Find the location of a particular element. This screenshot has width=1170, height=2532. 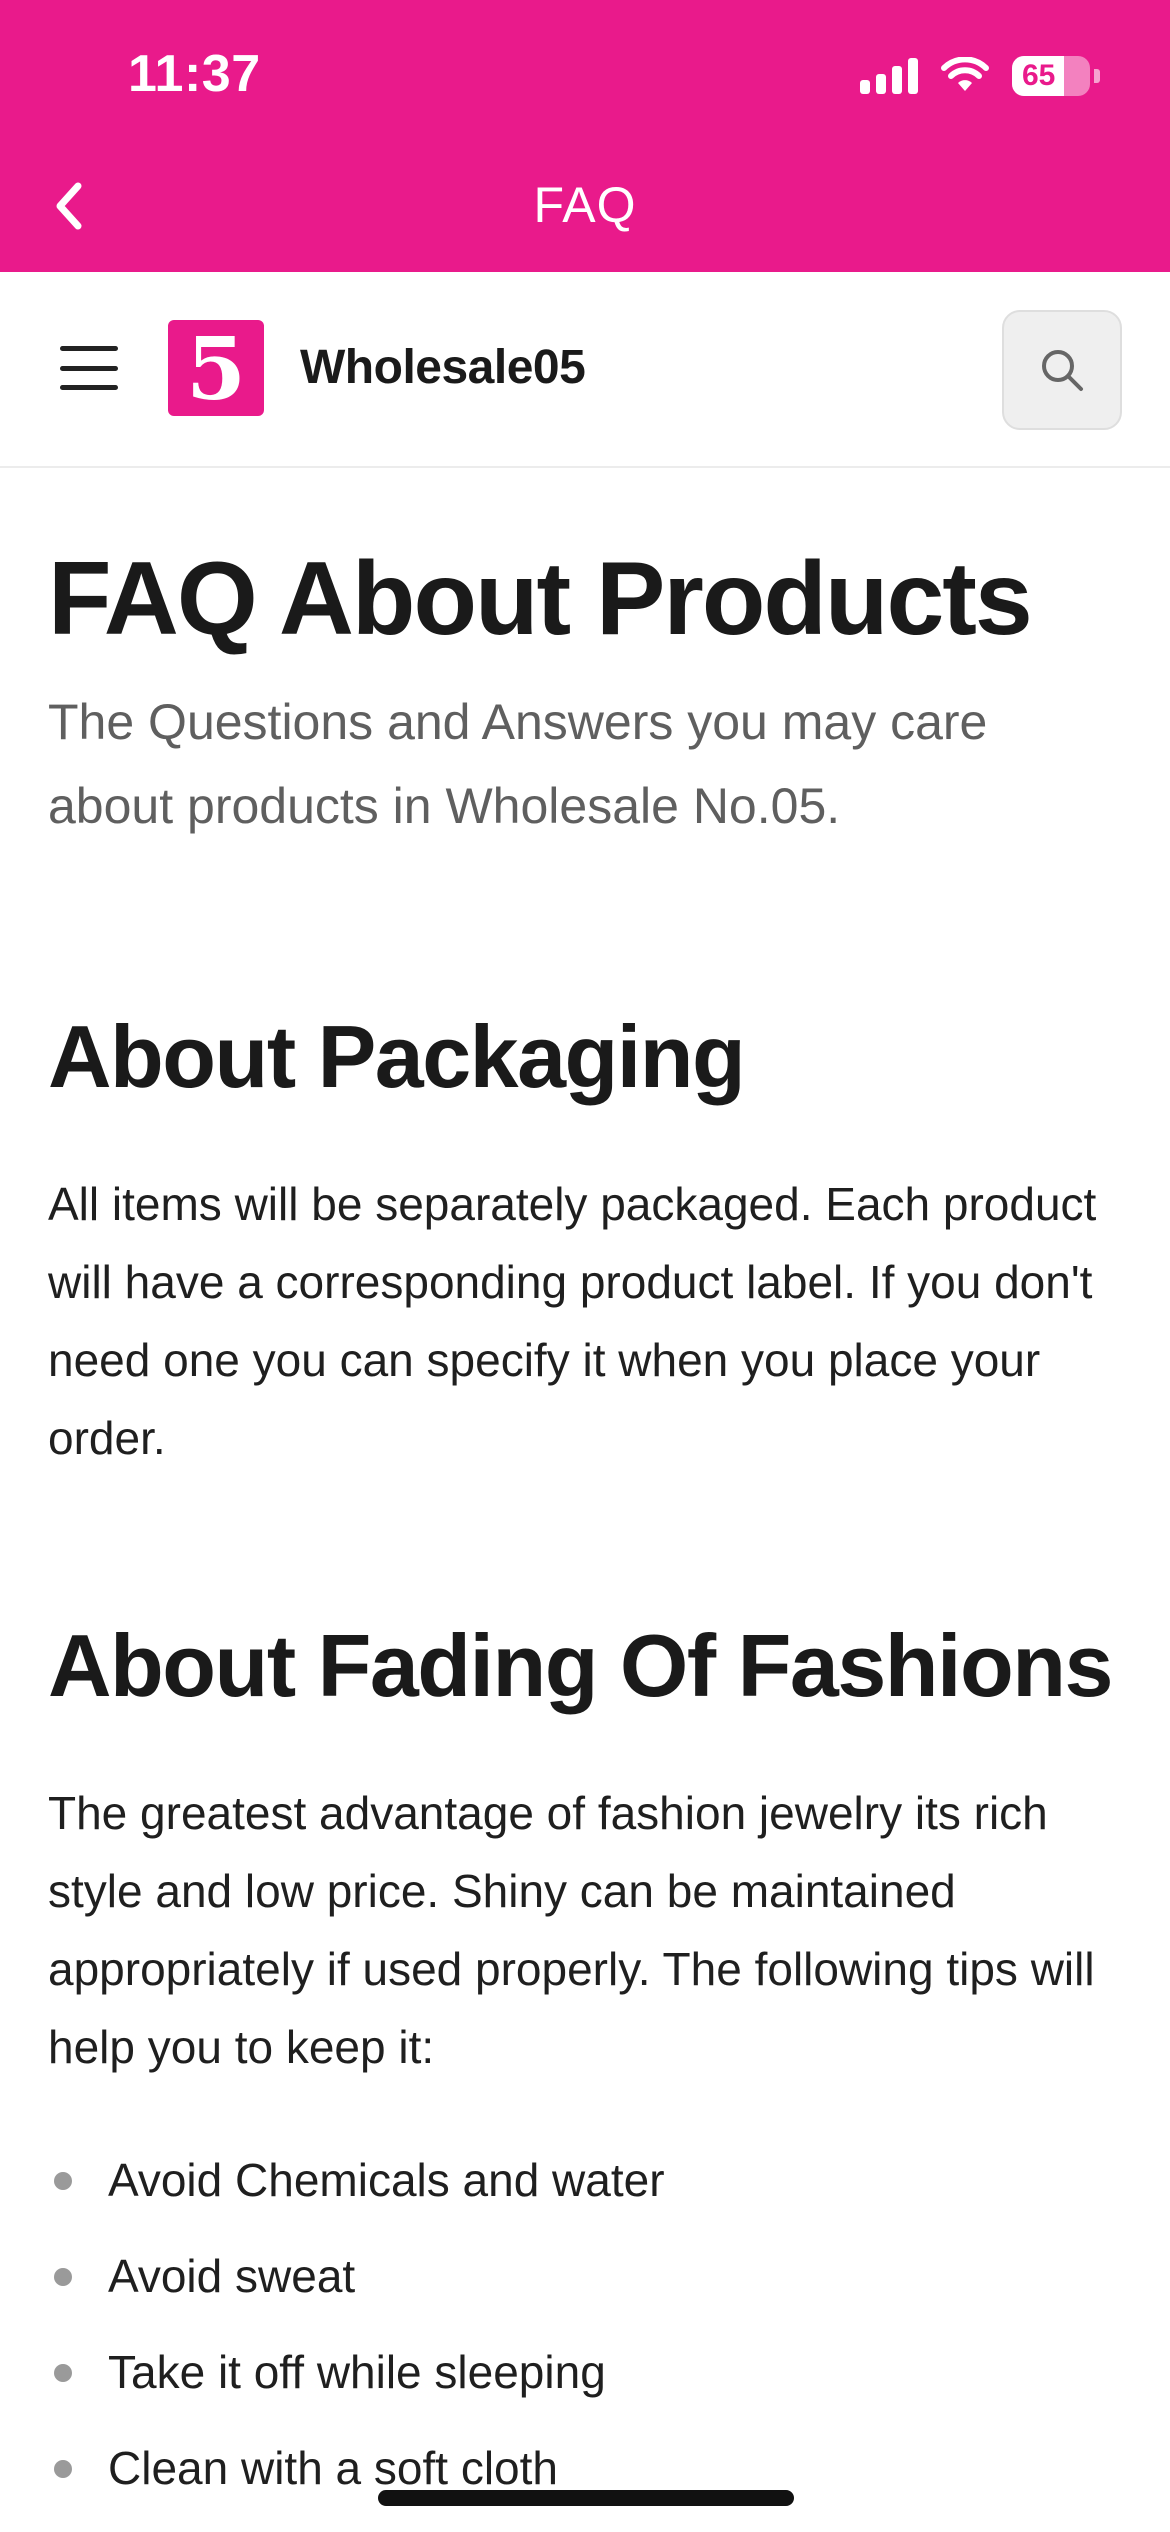

search-button is located at coordinates (1062, 370).